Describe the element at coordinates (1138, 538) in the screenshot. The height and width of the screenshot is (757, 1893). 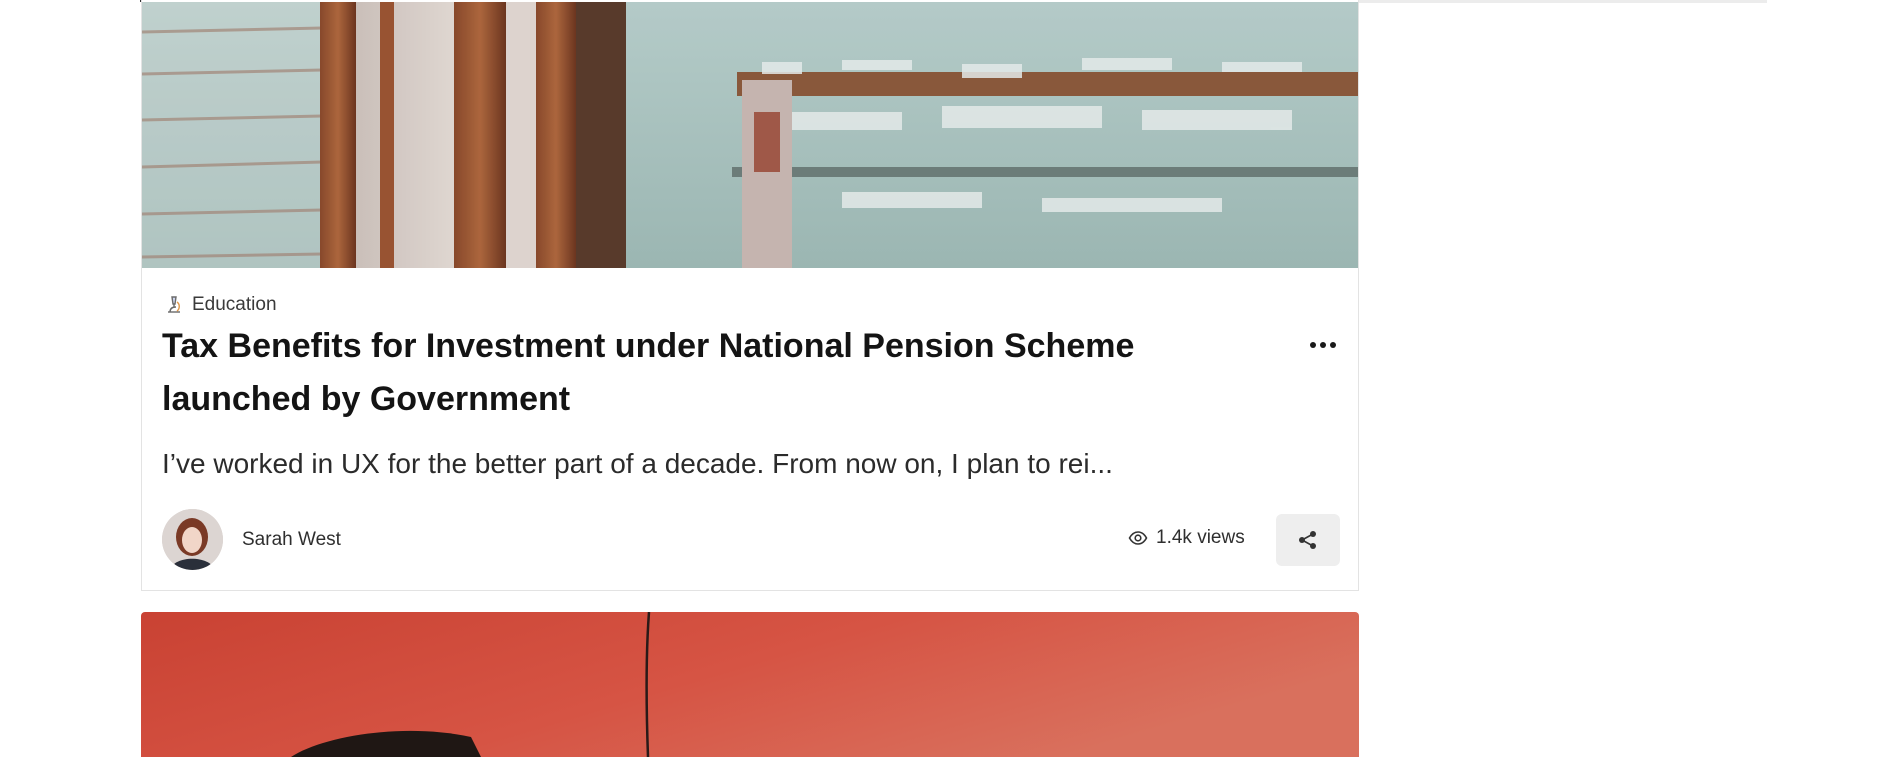
I see `eye-icon` at that location.